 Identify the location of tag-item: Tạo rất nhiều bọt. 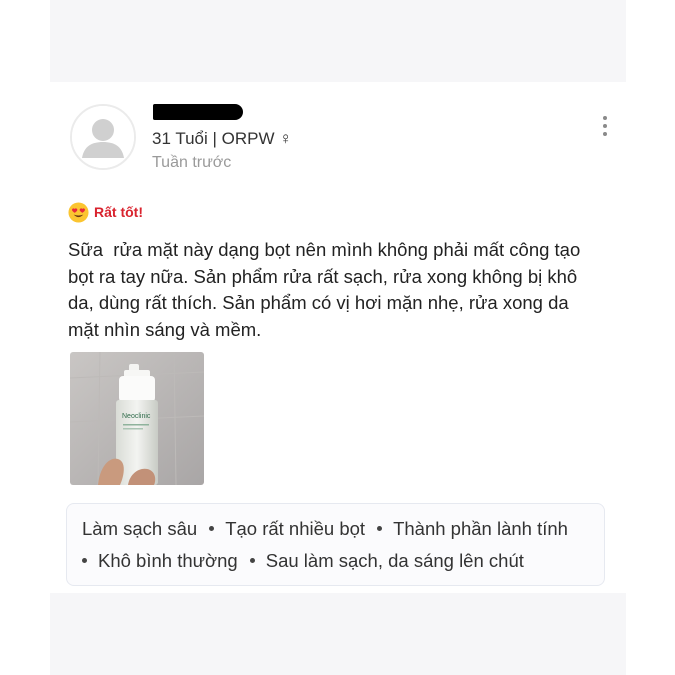
(295, 528).